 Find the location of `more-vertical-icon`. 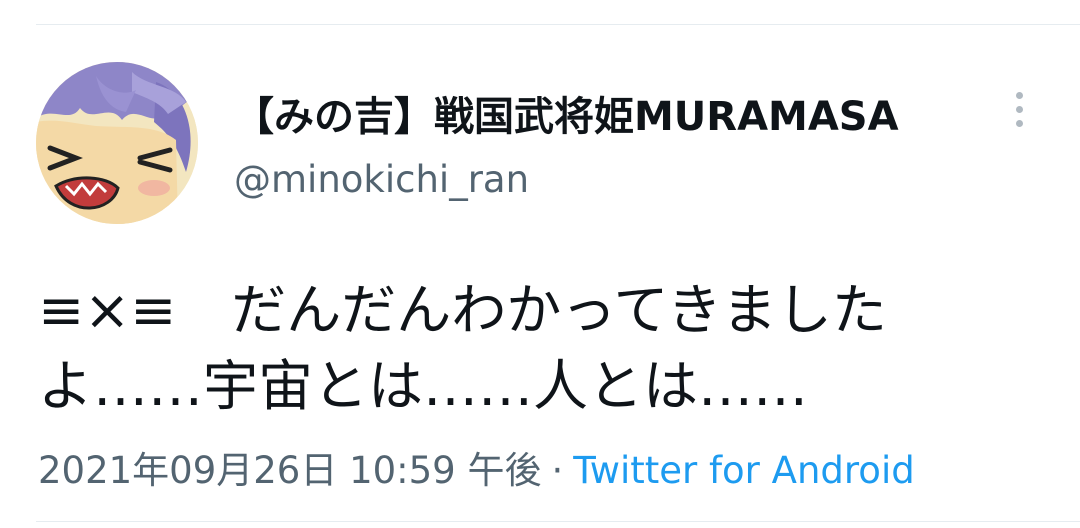

more-vertical-icon is located at coordinates (1020, 110).